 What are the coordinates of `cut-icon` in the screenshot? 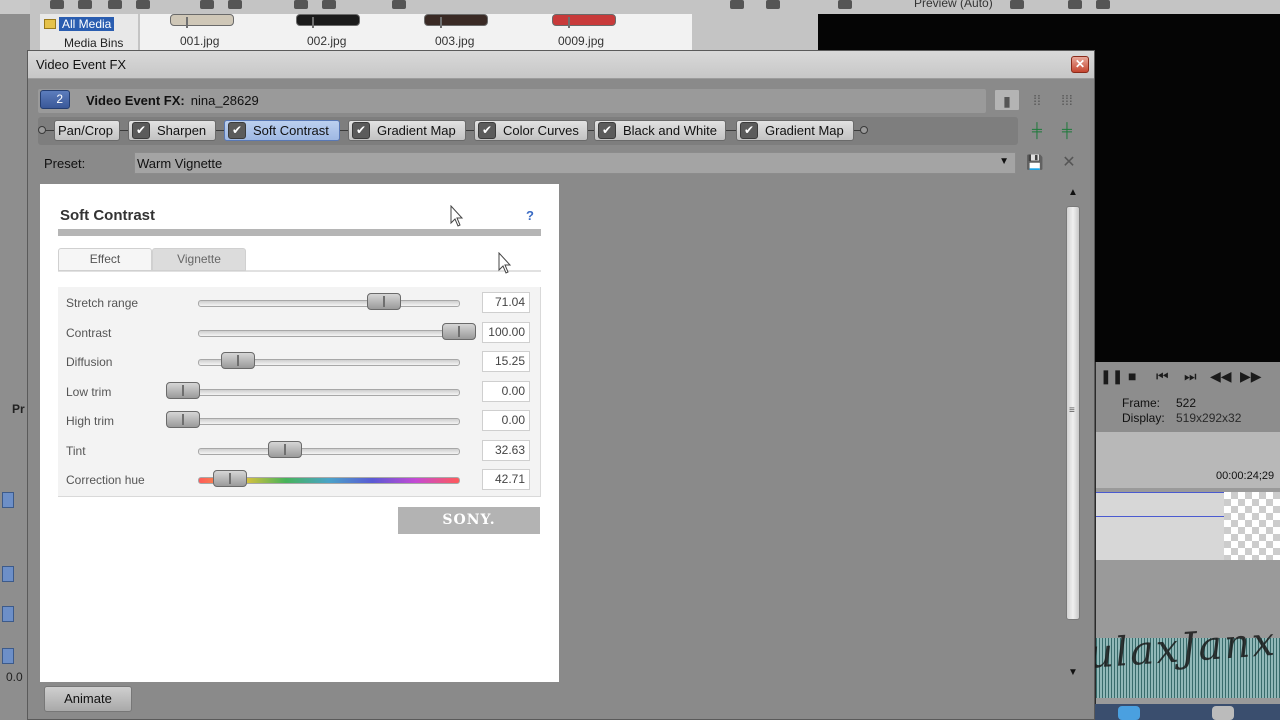 It's located at (207, 4).